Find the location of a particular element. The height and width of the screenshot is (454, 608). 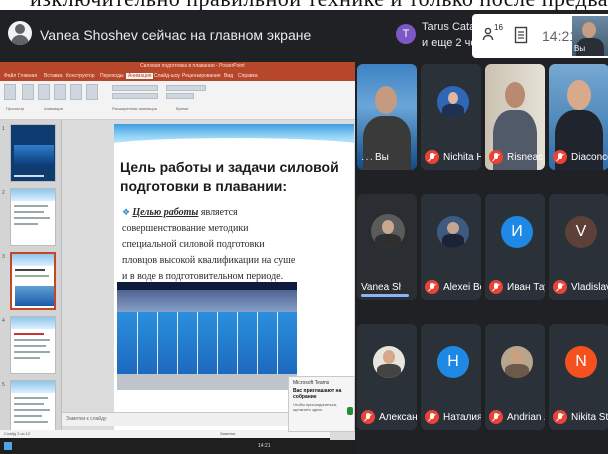

ribbon-group-animation: Анимация is located at coordinates (53, 108).